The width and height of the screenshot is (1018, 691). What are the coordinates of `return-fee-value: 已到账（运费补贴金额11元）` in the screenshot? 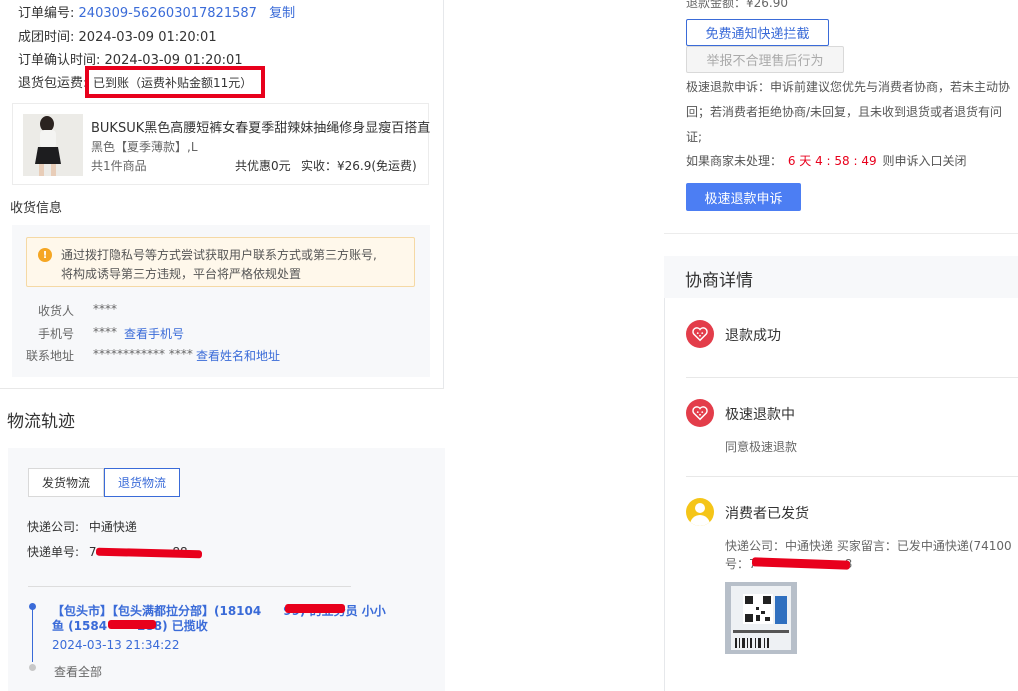 It's located at (173, 82).